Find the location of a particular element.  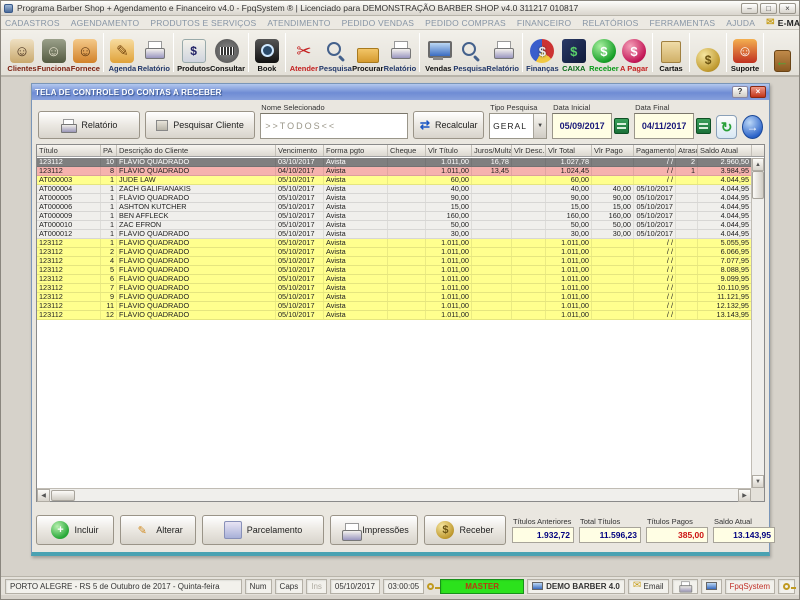

menu-item-relat-rios: RELATÓRIOS is located at coordinates (610, 23).